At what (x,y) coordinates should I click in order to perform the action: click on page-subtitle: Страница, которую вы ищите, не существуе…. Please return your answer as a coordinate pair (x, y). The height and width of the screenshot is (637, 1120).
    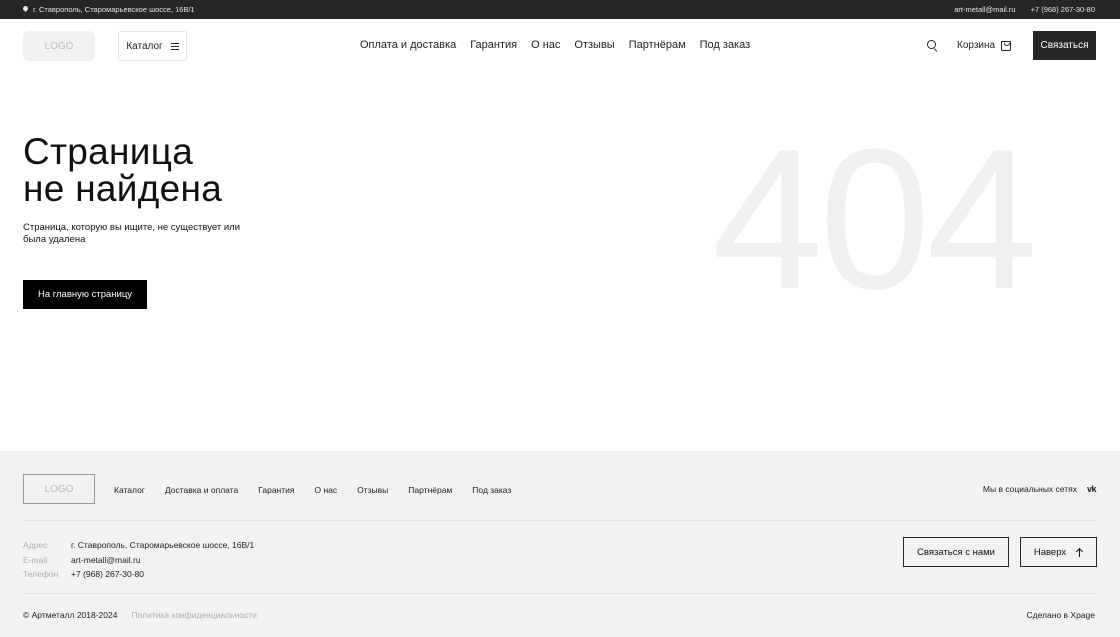
    Looking at the image, I should click on (132, 233).